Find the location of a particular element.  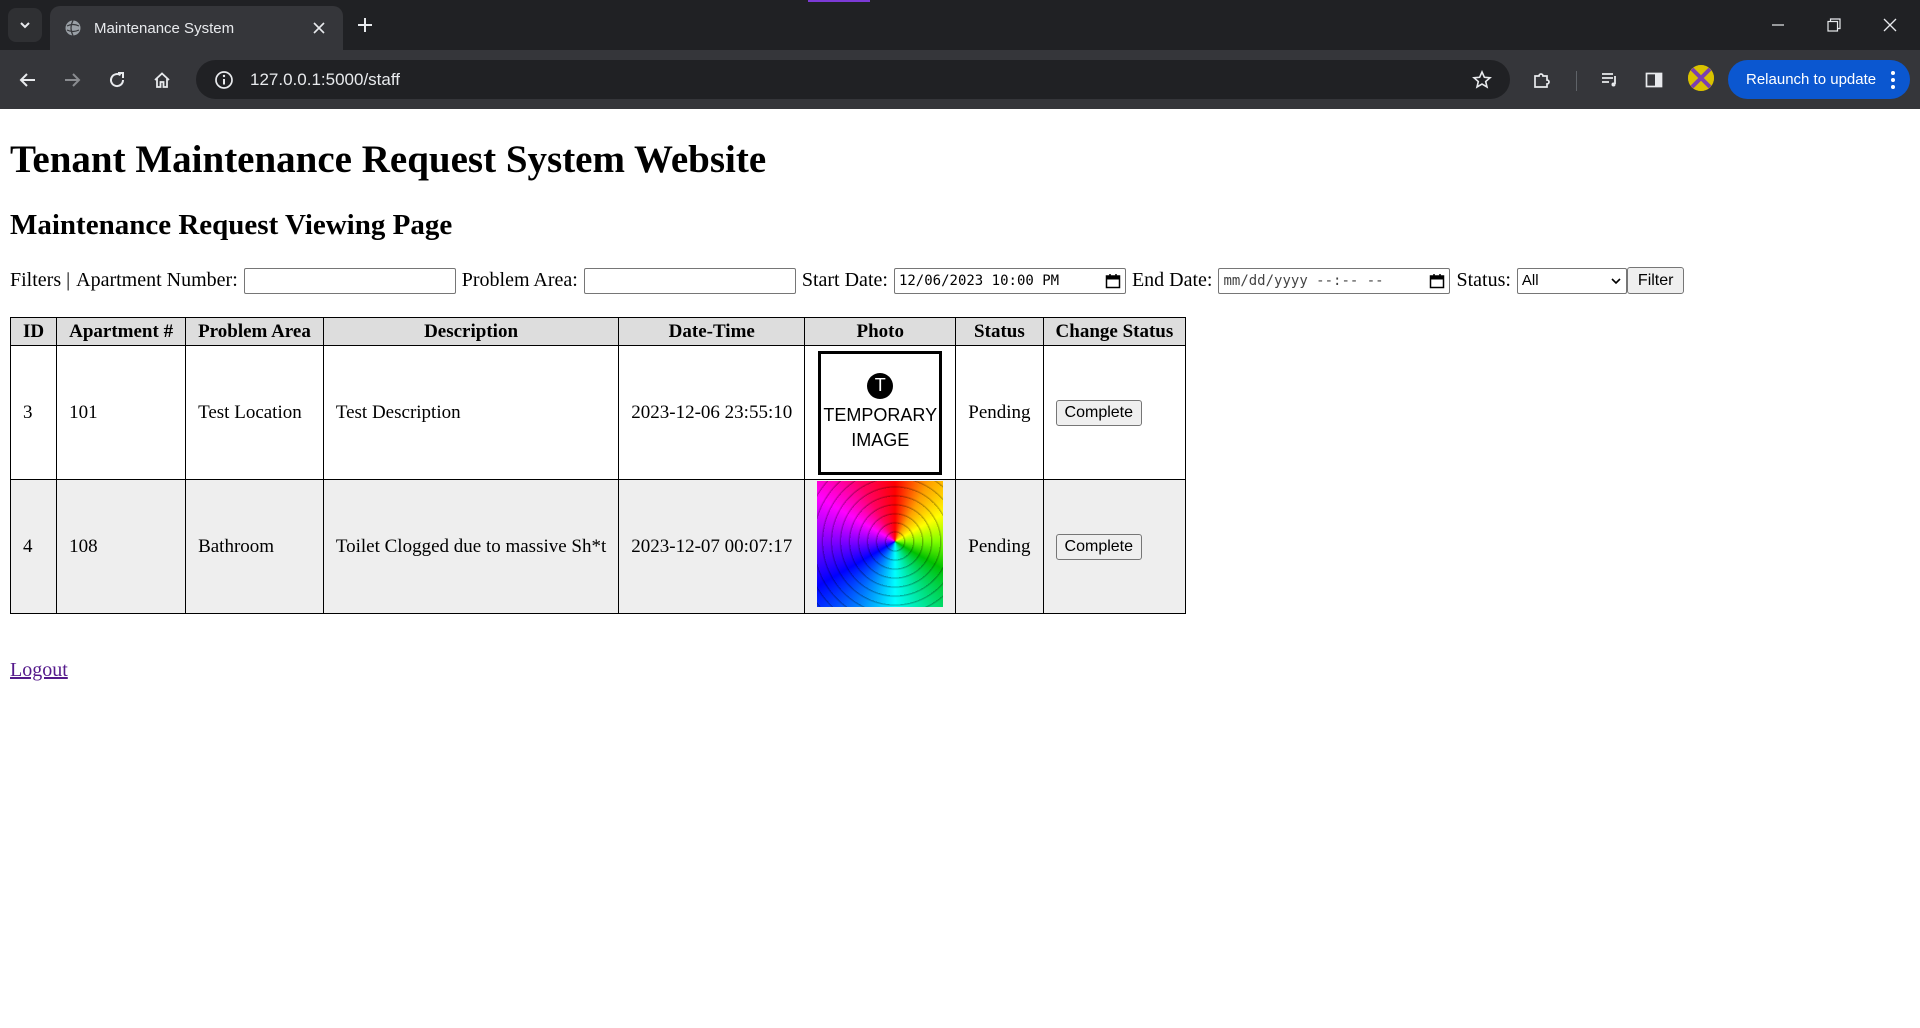

placeholder-text-line2: IMAGE is located at coordinates (880, 439).